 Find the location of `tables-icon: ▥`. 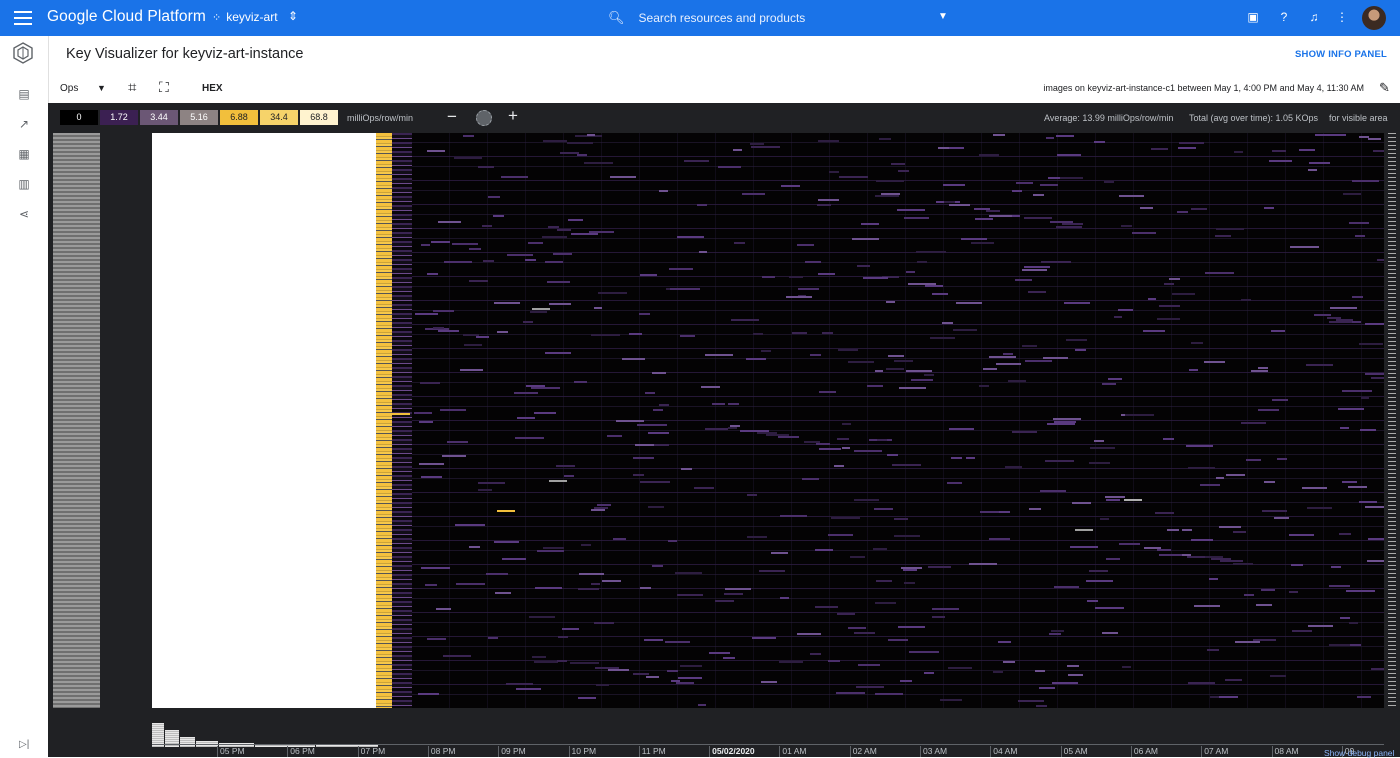

tables-icon: ▥ is located at coordinates (24, 184).